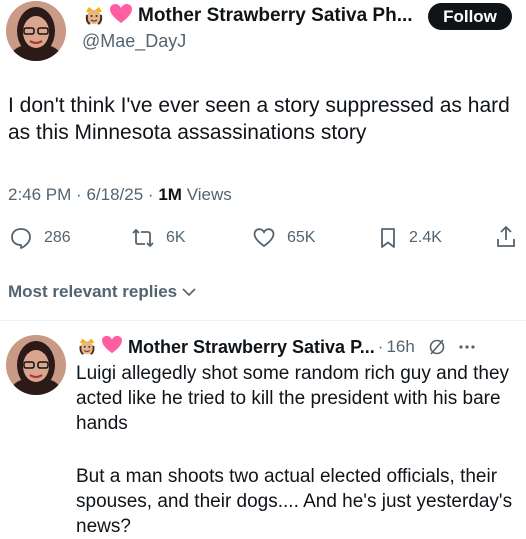 Image resolution: width=526 pixels, height=539 pixels. I want to click on bookmark-count: 2.4K, so click(425, 237).